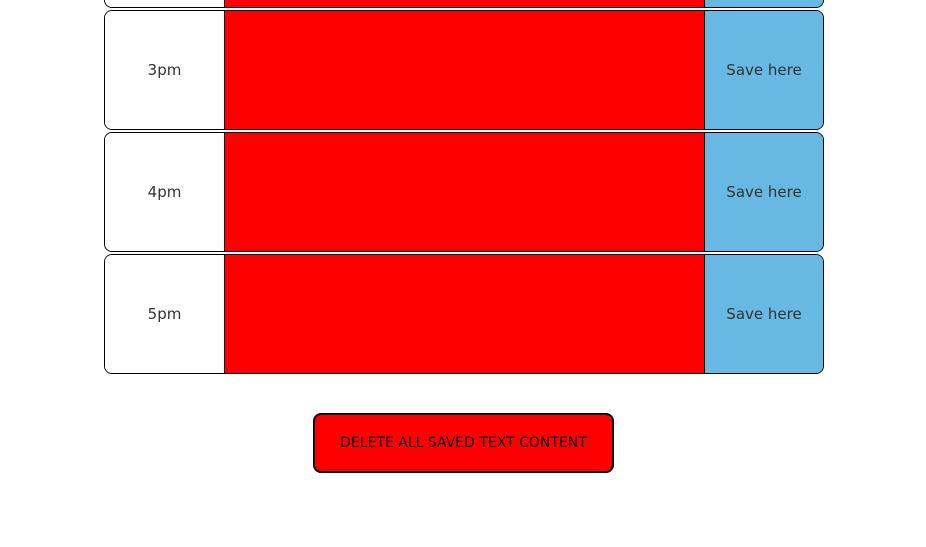 Image resolution: width=926 pixels, height=547 pixels. Describe the element at coordinates (165, 70) in the screenshot. I see `hour-label: 3pm` at that location.